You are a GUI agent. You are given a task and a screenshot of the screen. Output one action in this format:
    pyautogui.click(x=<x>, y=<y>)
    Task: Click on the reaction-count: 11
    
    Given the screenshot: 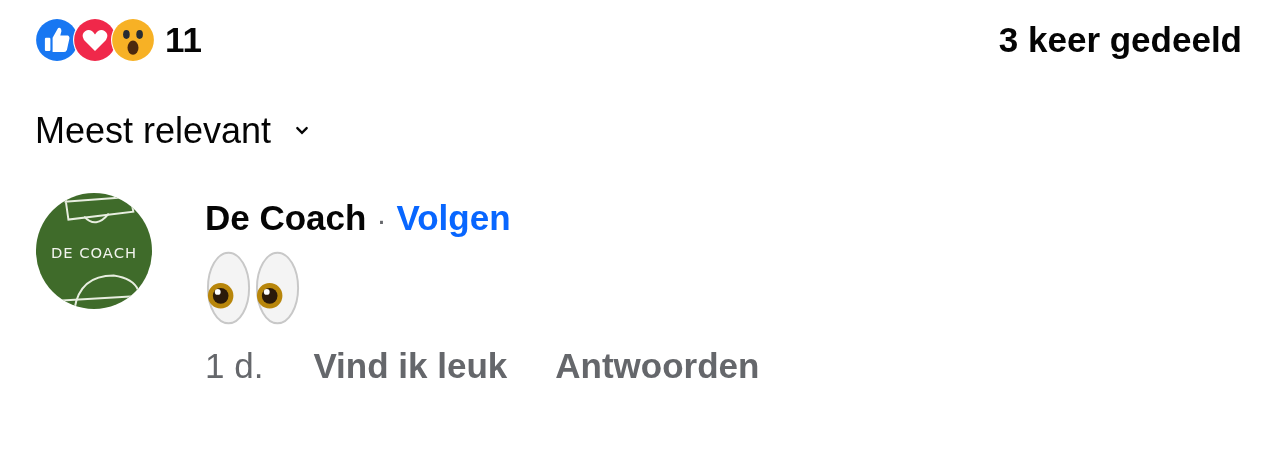 What is the action you would take?
    pyautogui.click(x=183, y=40)
    